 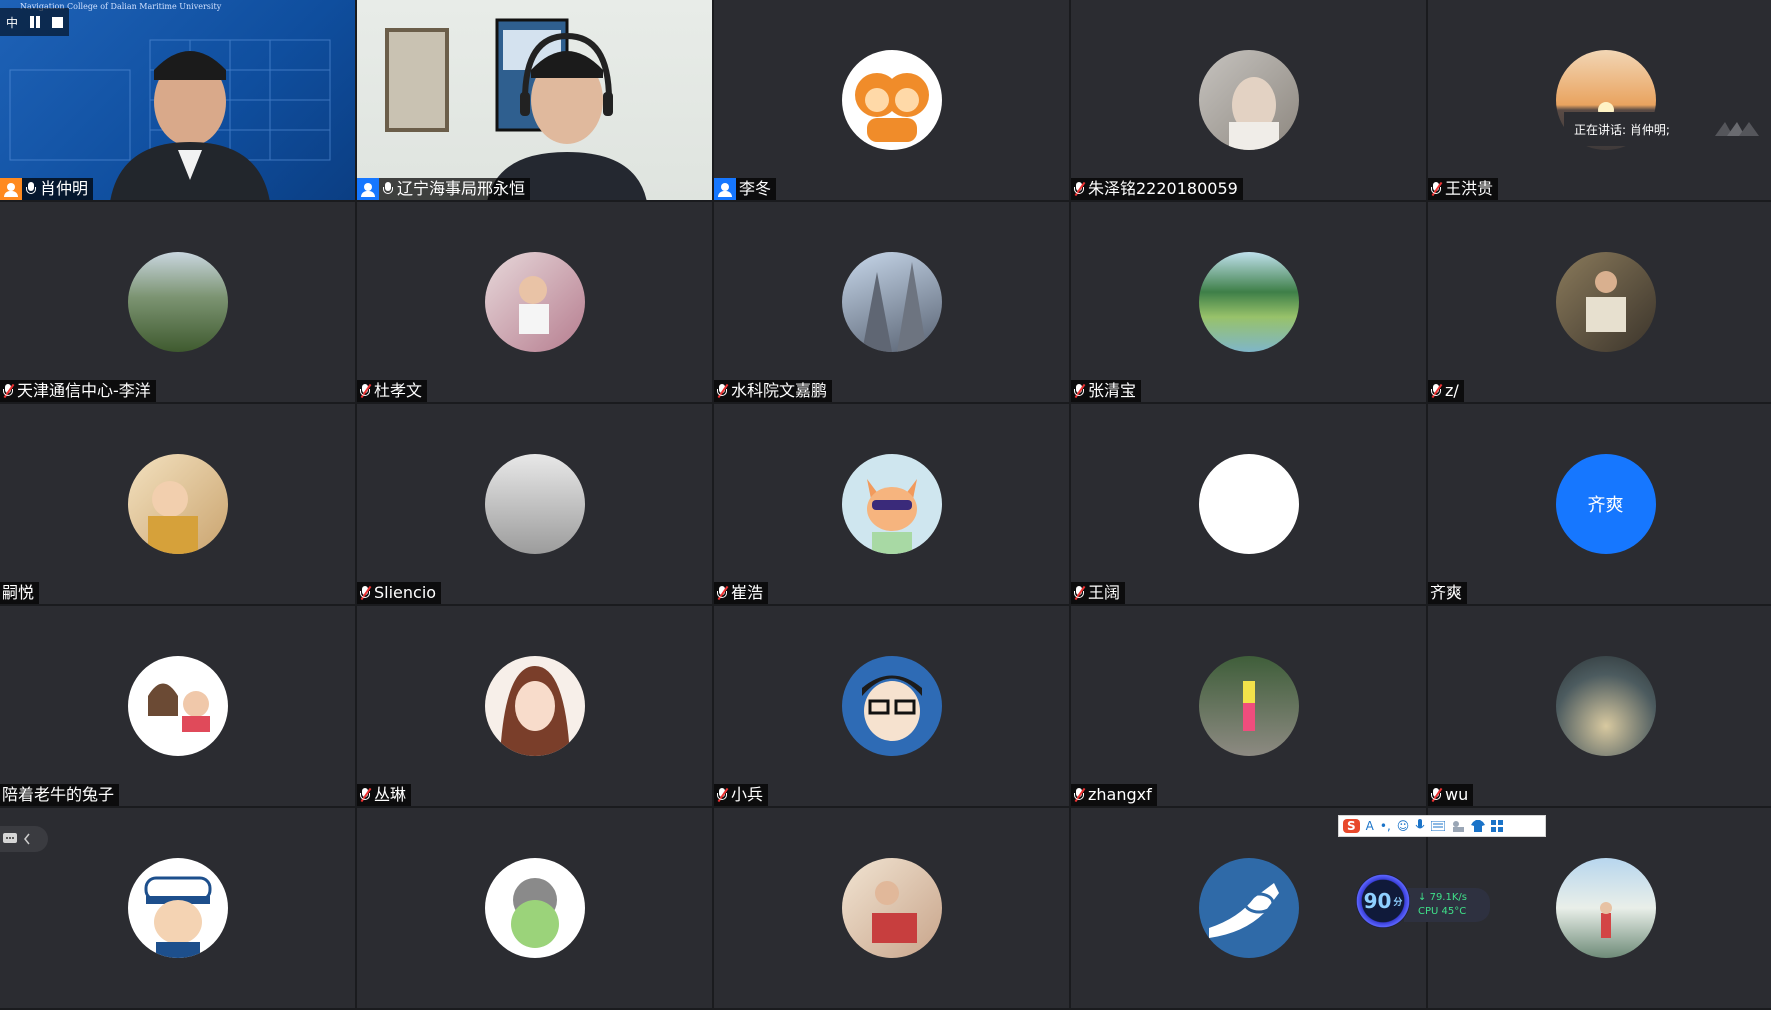 I want to click on participant-tile: zhangxf, so click(x=1249, y=707).